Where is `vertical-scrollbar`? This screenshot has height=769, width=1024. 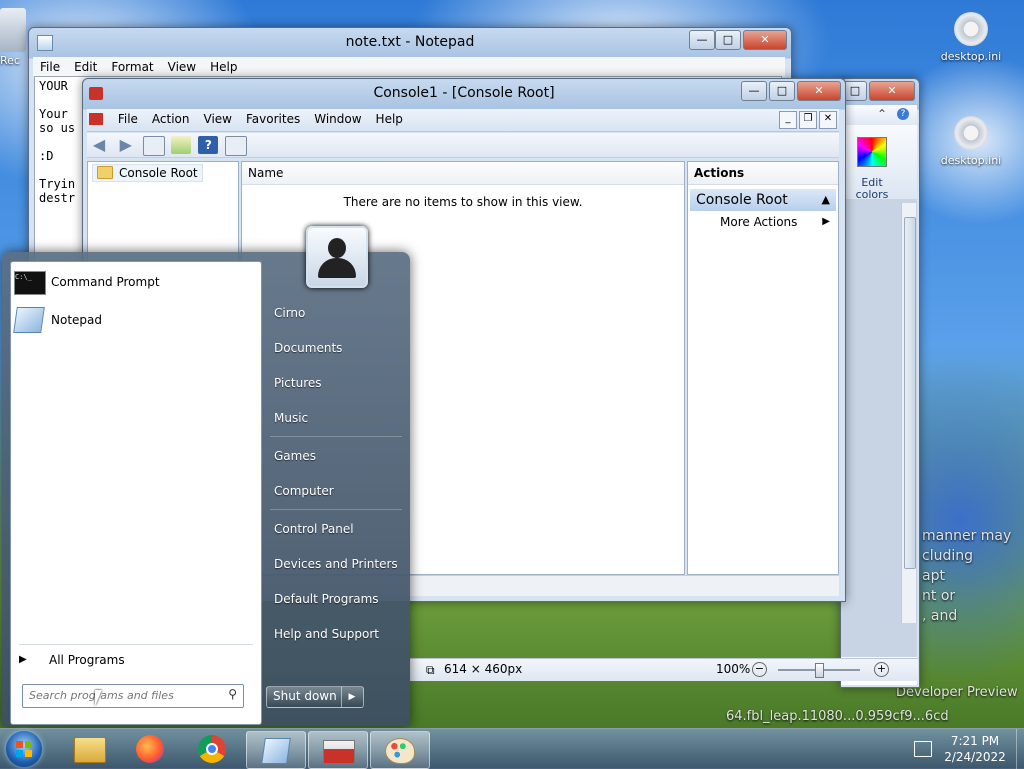 vertical-scrollbar is located at coordinates (908, 413).